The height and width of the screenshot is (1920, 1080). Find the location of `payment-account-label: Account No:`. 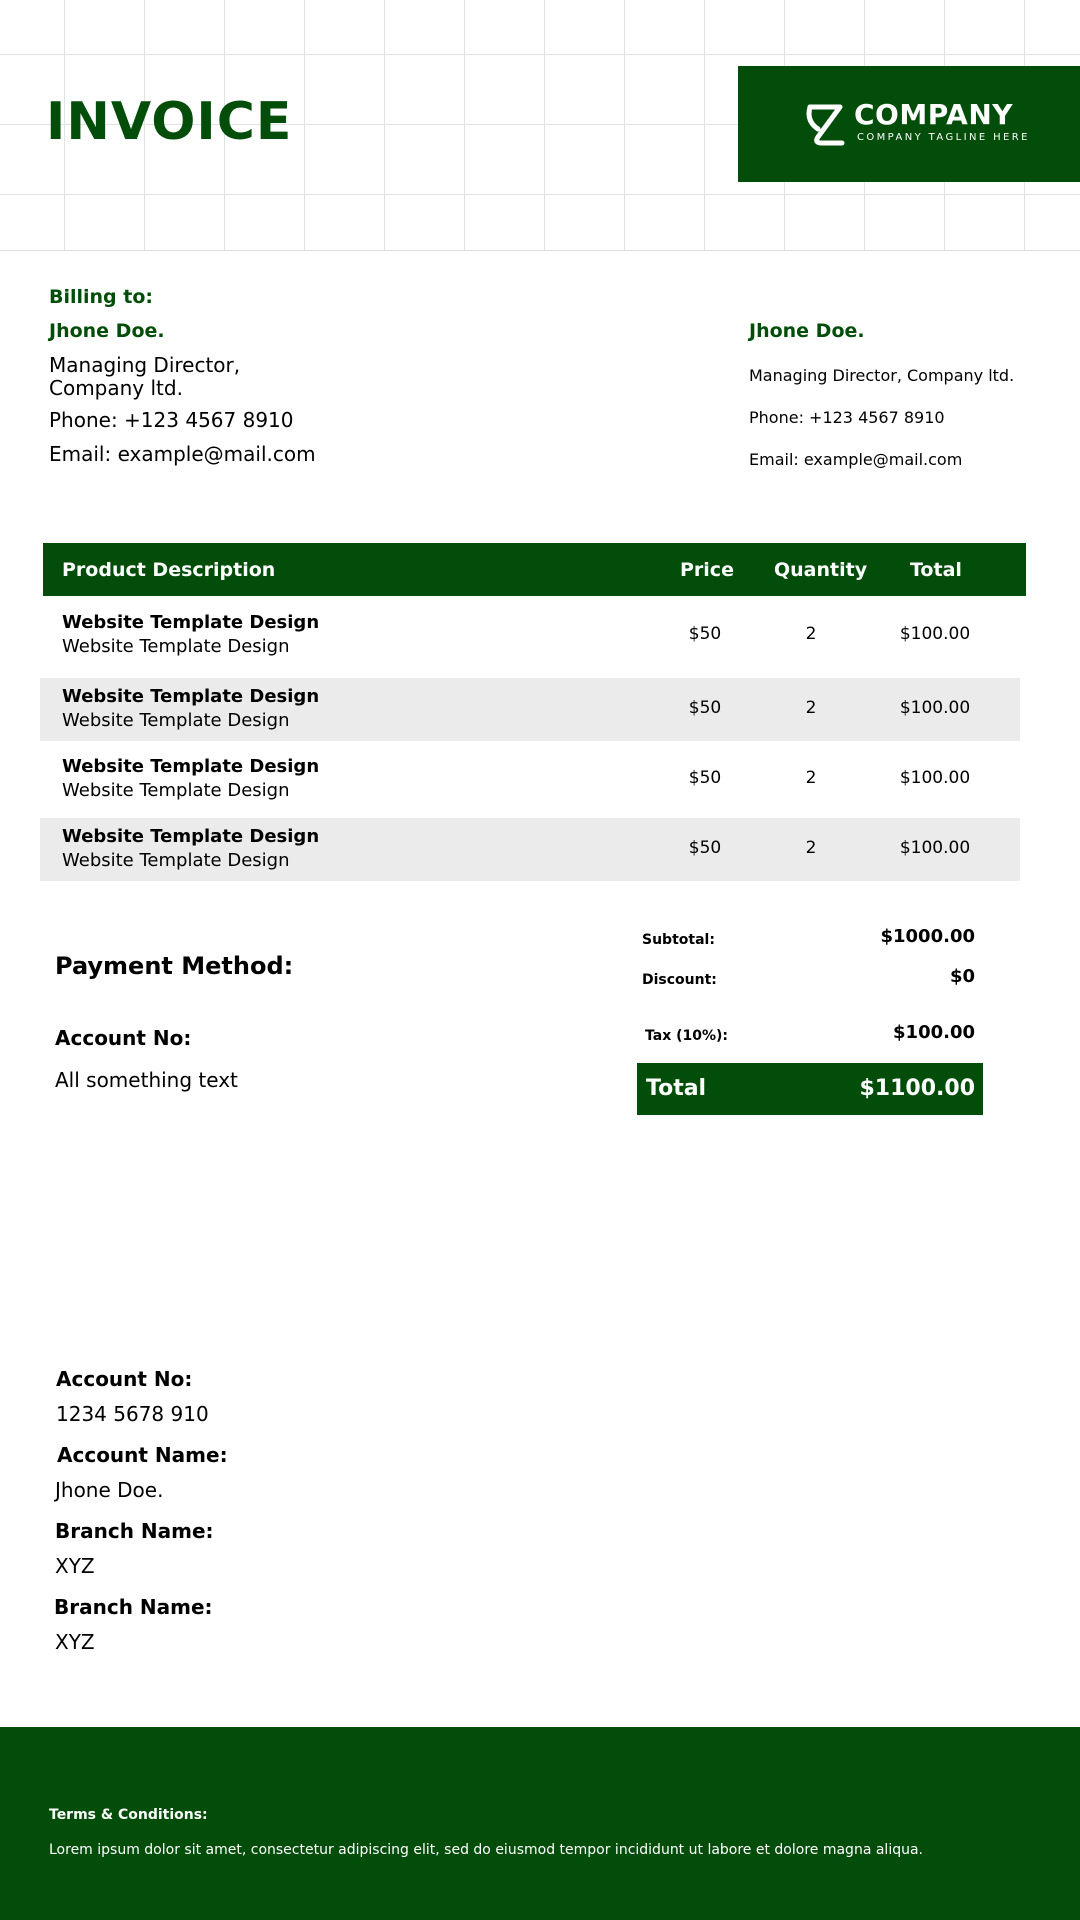

payment-account-label: Account No: is located at coordinates (123, 1038).